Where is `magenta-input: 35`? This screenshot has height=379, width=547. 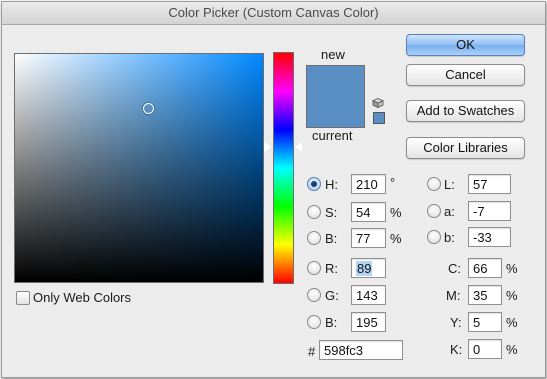
magenta-input: 35 is located at coordinates (485, 295).